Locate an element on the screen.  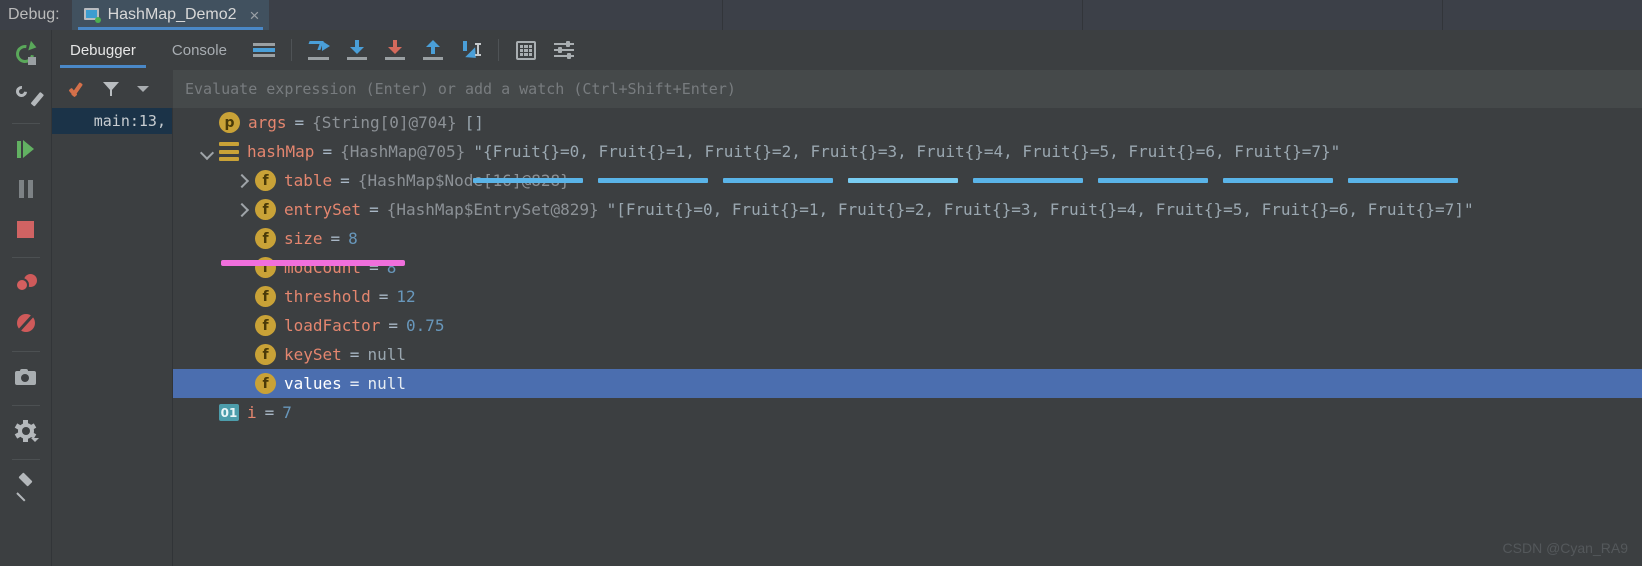
layout-settings-button is located at coordinates (264, 50).